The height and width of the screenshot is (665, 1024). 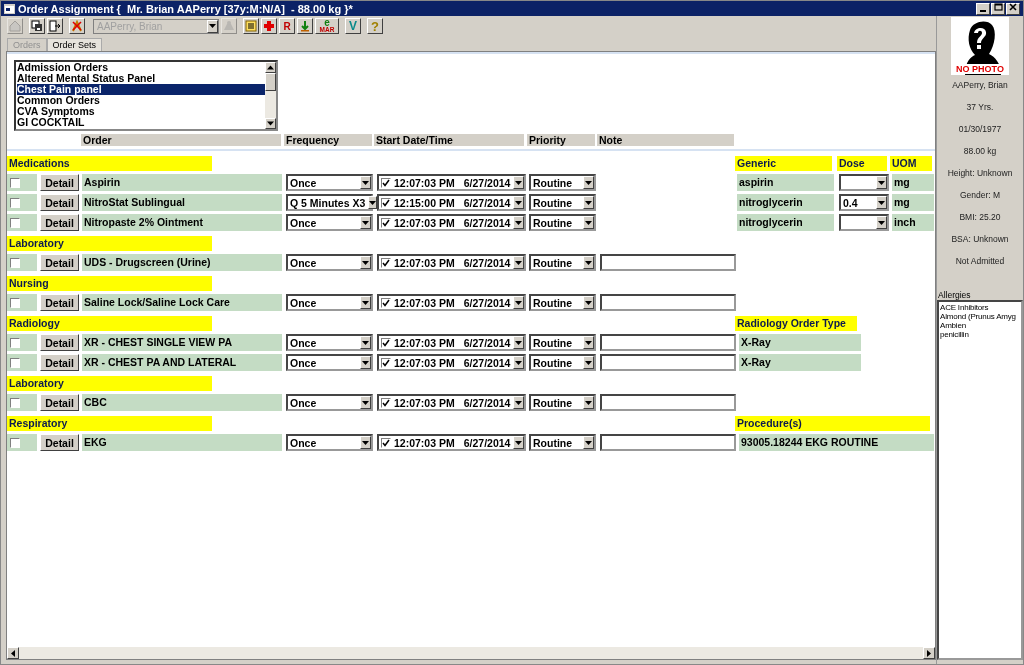 What do you see at coordinates (796, 323) in the screenshot?
I see `column-header: Radiology Order Type` at bounding box center [796, 323].